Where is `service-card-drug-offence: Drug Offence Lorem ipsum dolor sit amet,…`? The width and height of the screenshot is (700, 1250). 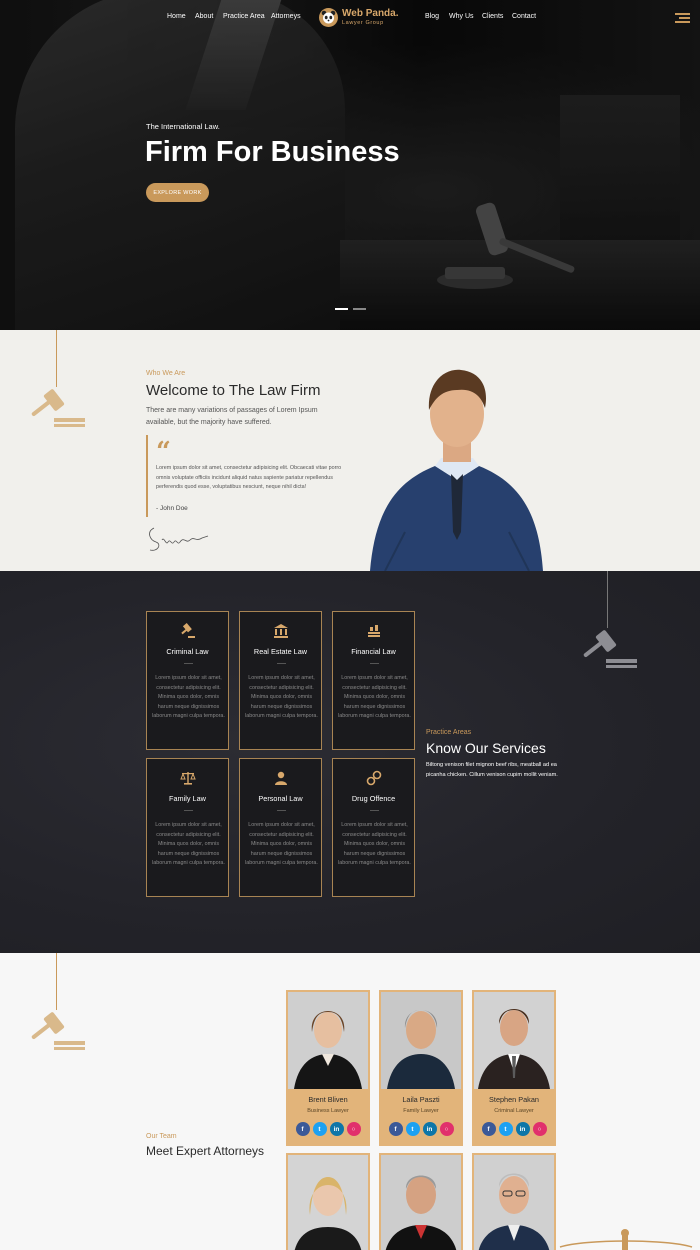 service-card-drug-offence: Drug Offence Lorem ipsum dolor sit amet,… is located at coordinates (373, 827).